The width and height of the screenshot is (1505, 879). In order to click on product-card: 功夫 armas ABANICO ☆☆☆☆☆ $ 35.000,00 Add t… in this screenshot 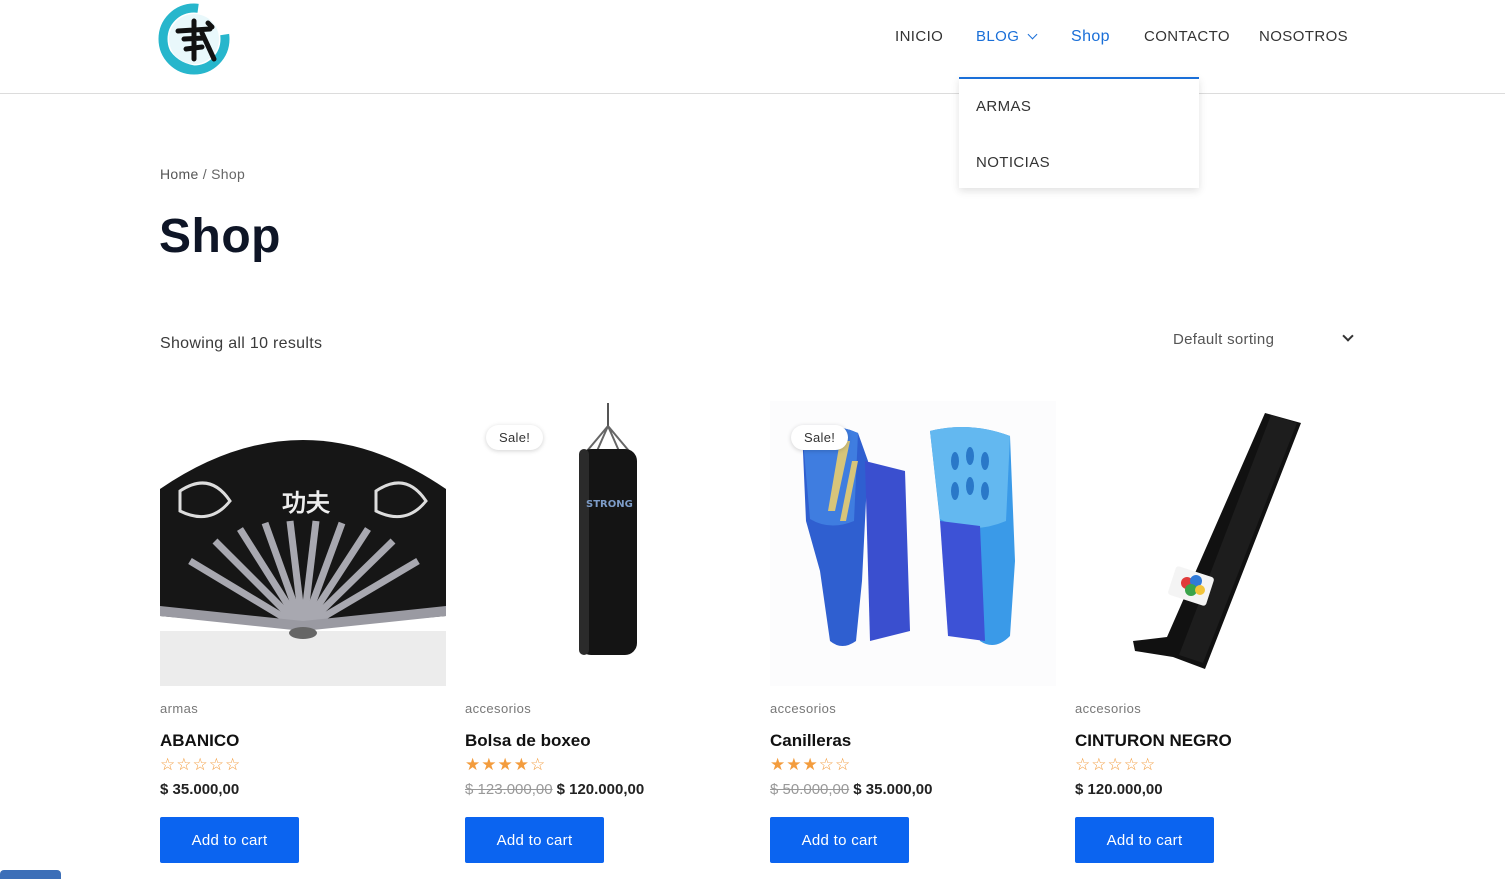, I will do `click(303, 636)`.